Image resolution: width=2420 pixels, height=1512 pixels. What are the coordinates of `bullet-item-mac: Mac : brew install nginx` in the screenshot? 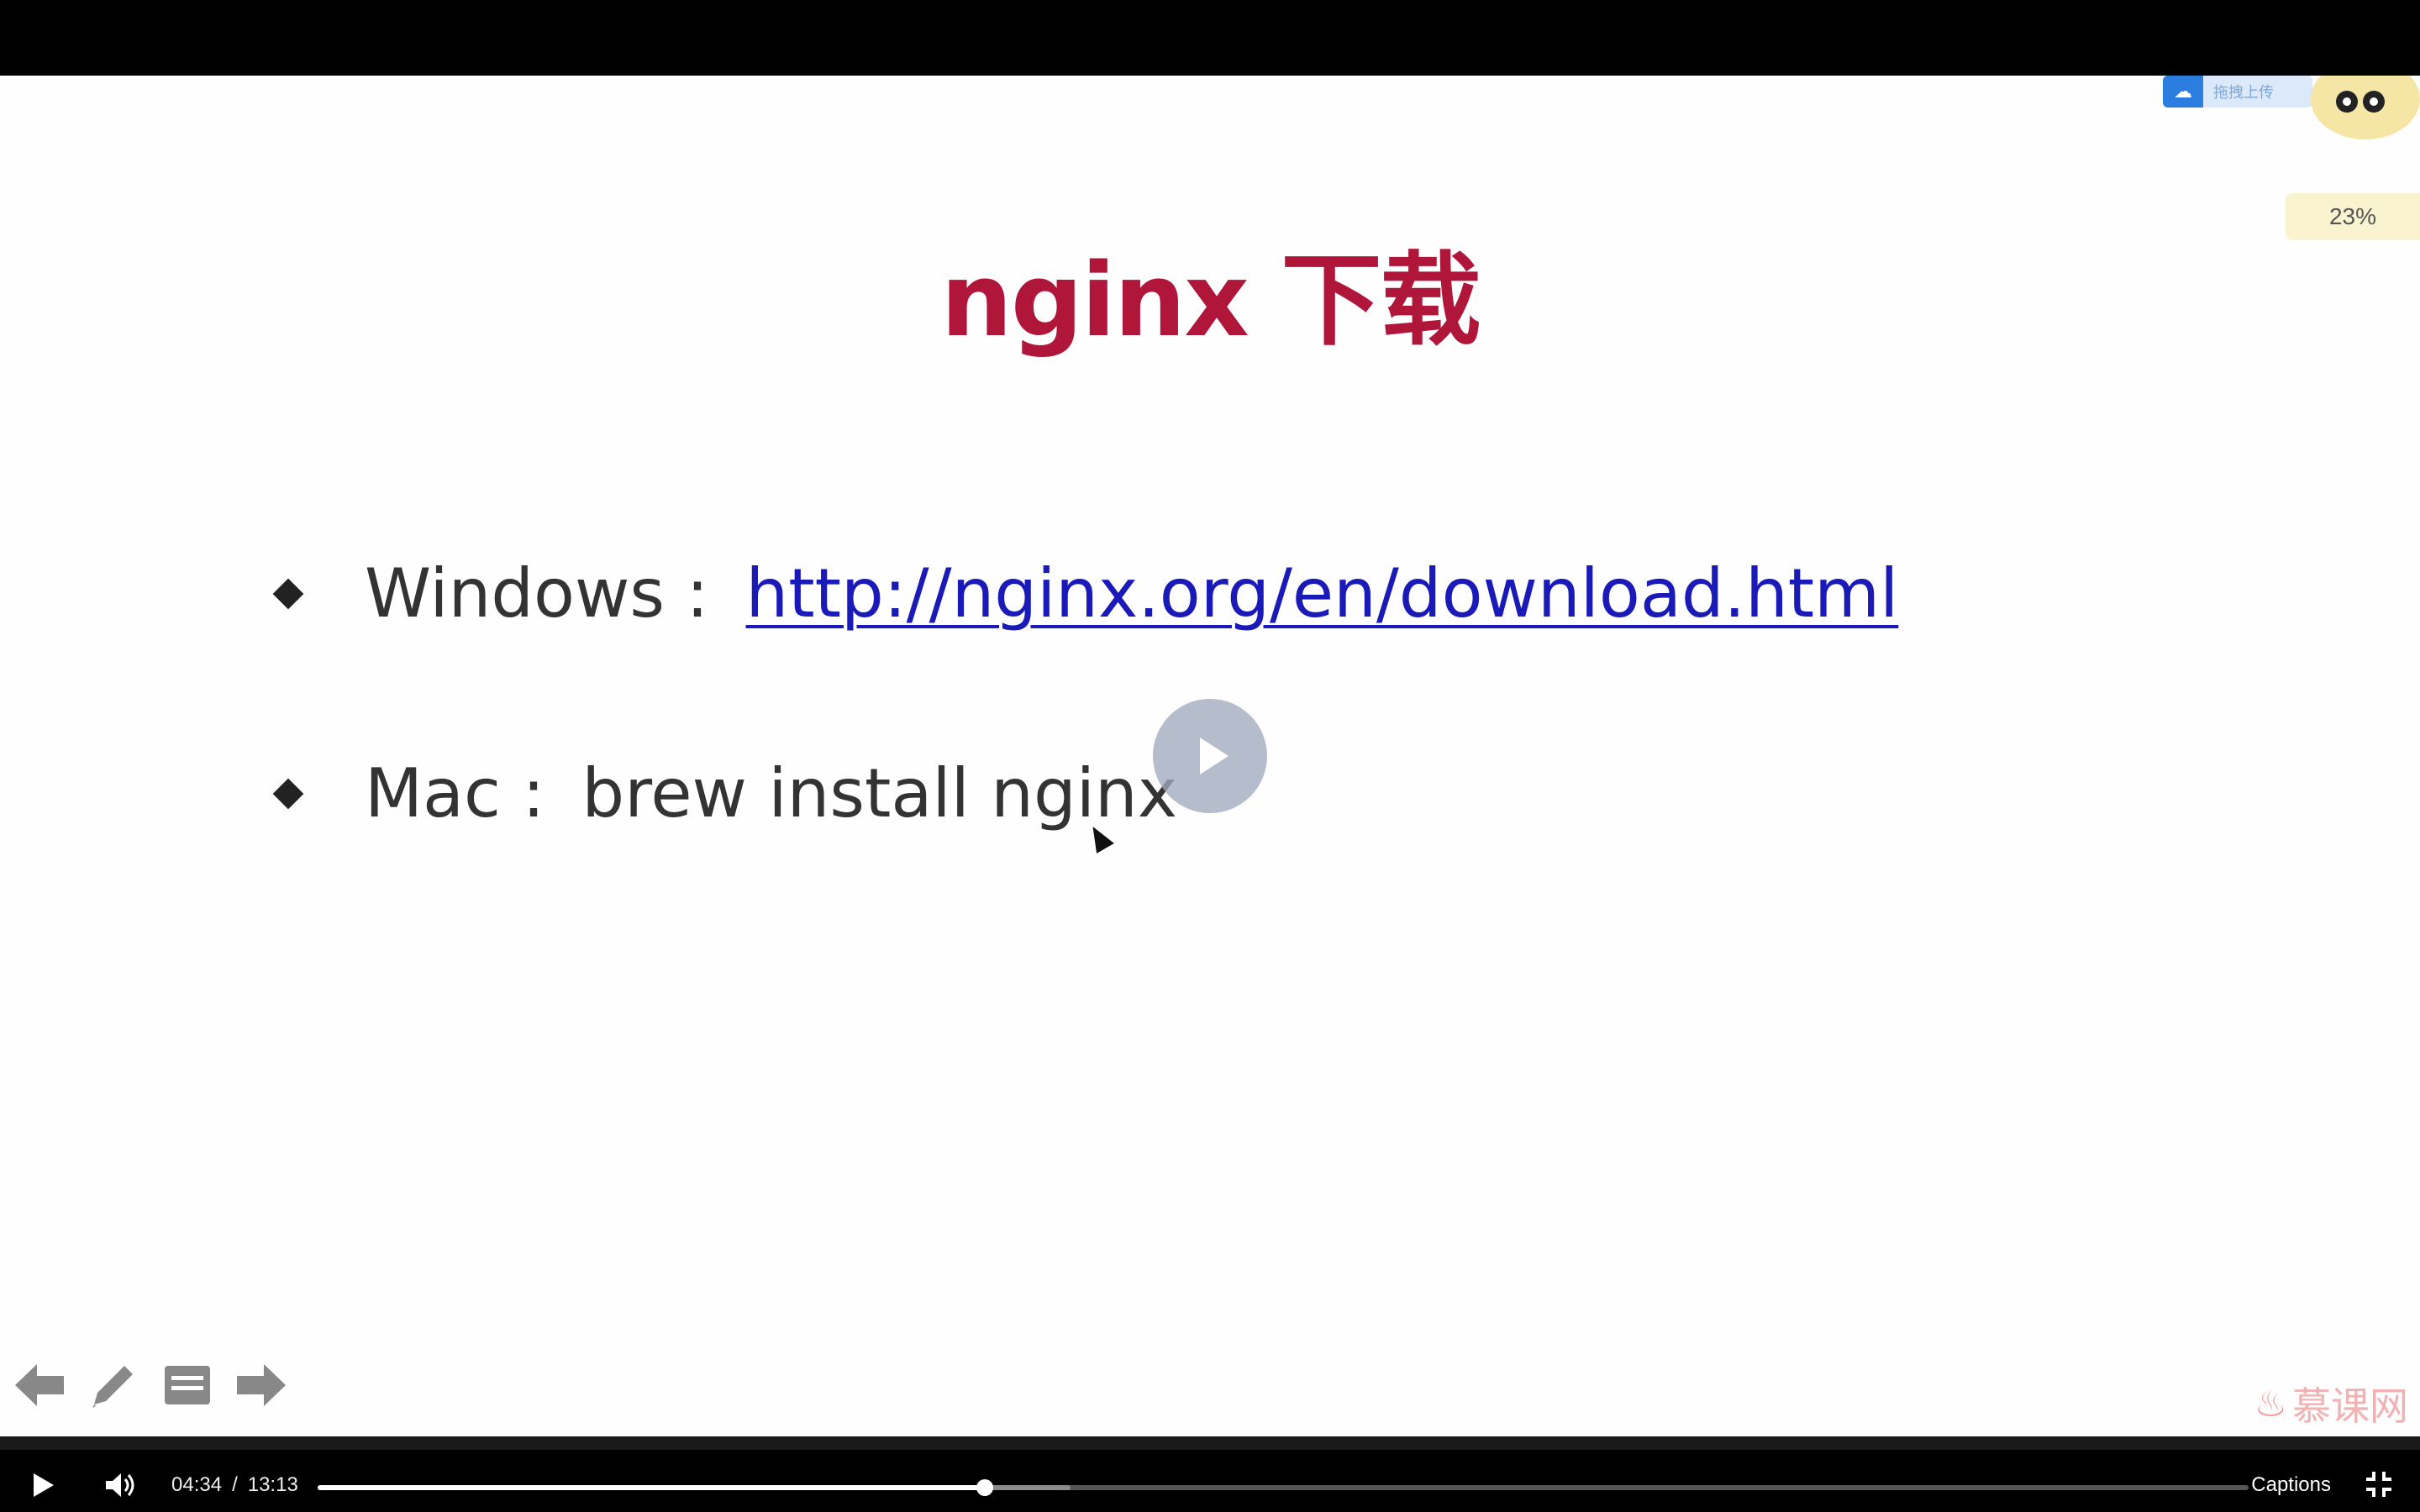 It's located at (725, 793).